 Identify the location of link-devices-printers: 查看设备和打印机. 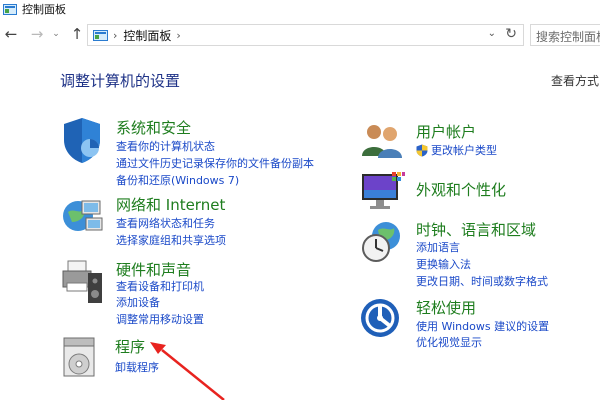
(160, 286).